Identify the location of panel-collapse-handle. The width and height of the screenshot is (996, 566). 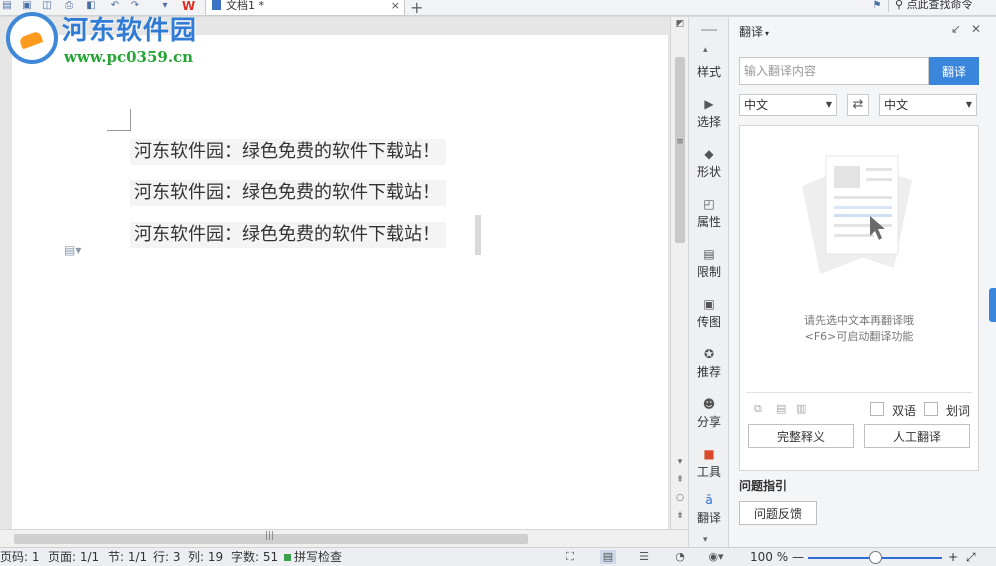
(992, 305).